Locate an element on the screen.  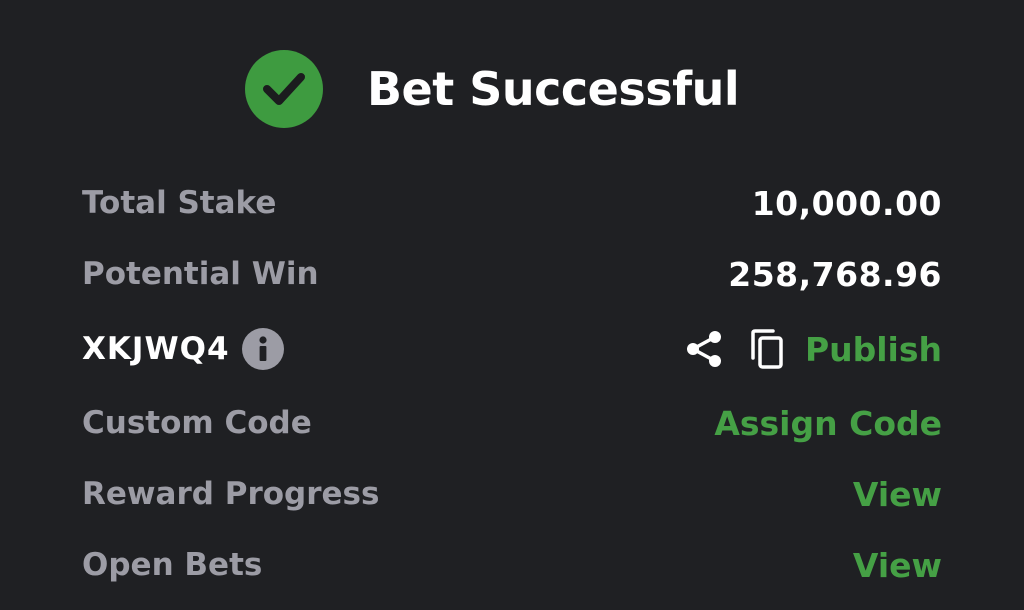
bet-success-header: Bet Successful is located at coordinates (492, 89).